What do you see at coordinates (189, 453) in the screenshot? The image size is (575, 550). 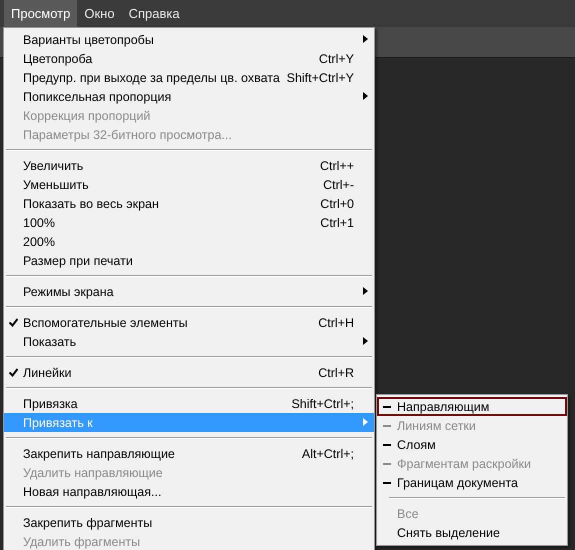 I see `menu-item: Закрепить направляющие Alt+Ctrl+;` at bounding box center [189, 453].